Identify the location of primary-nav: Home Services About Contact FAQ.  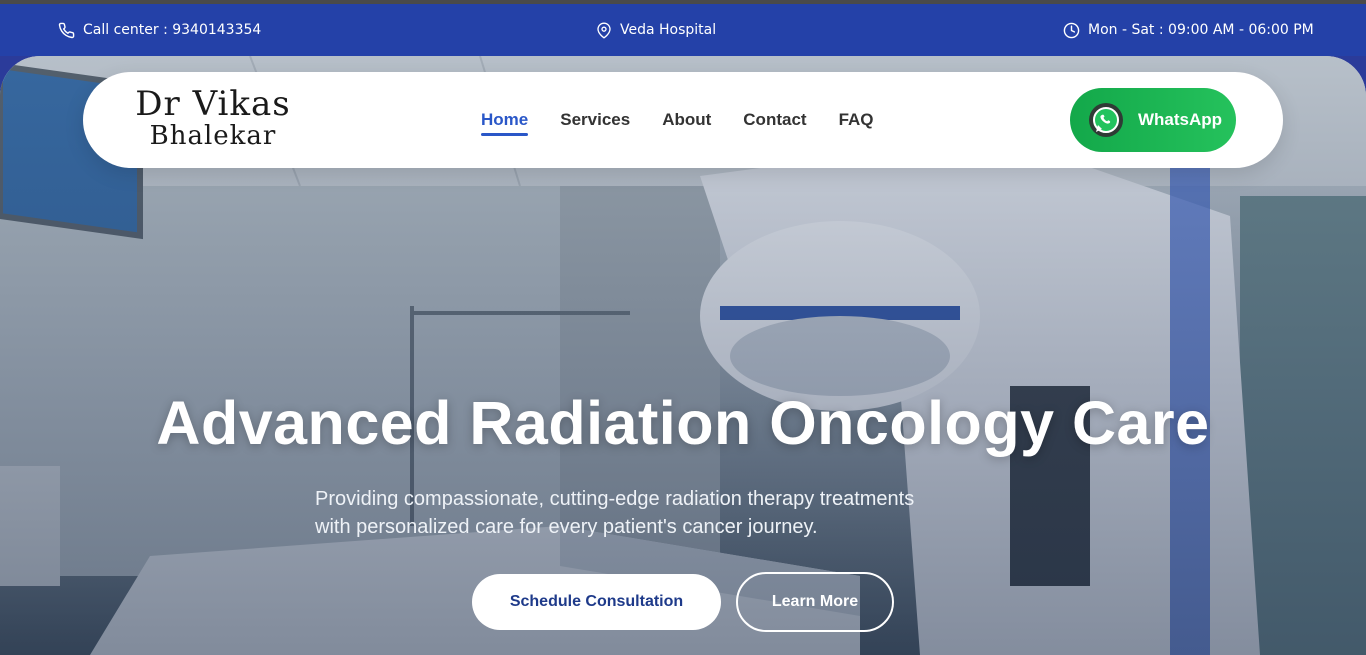
(693, 120).